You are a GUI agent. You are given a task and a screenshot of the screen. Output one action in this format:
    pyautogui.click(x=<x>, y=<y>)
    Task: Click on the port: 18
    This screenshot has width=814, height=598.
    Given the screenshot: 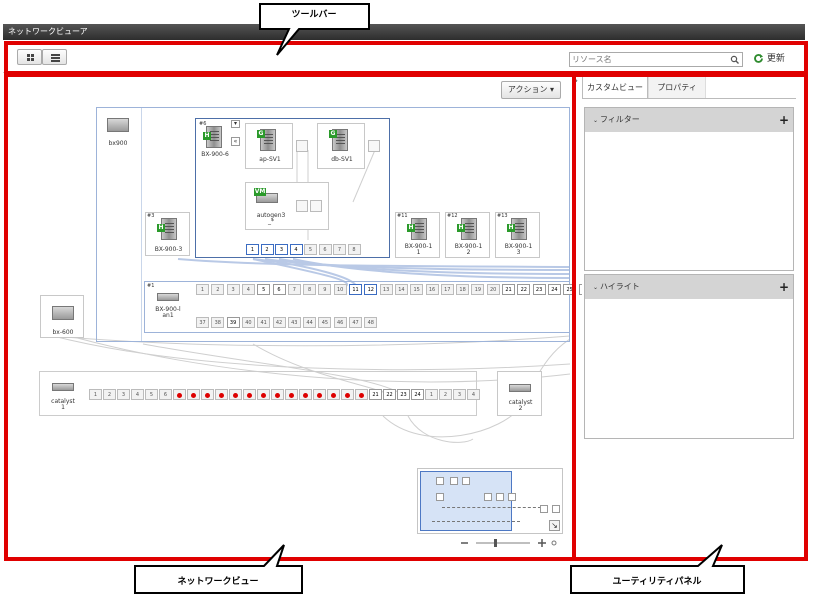 What is the action you would take?
    pyautogui.click(x=463, y=289)
    